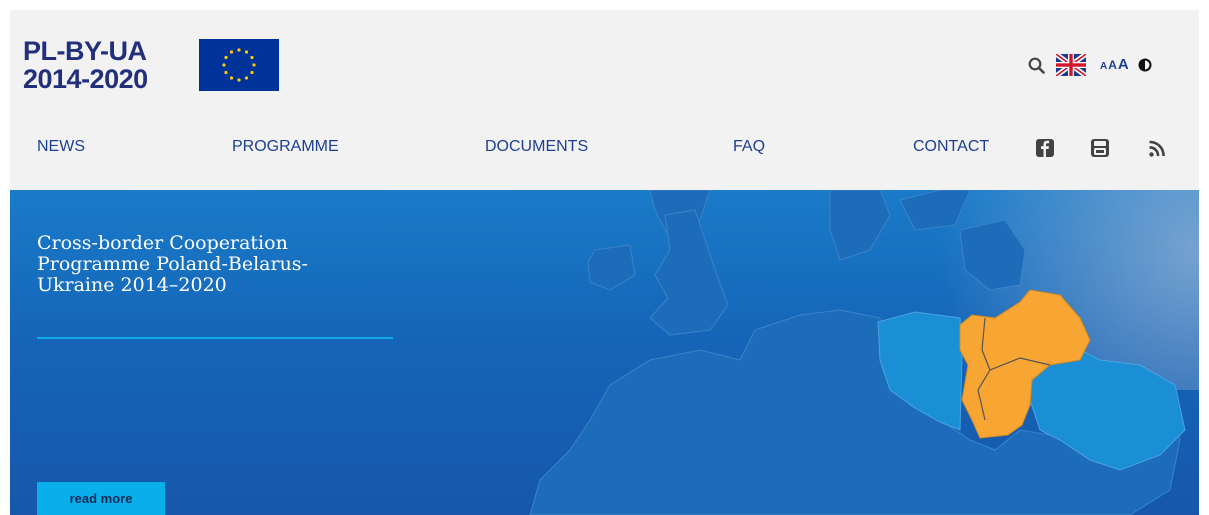 This screenshot has height=515, width=1209. What do you see at coordinates (1123, 64) in the screenshot?
I see `font-size-large: A` at bounding box center [1123, 64].